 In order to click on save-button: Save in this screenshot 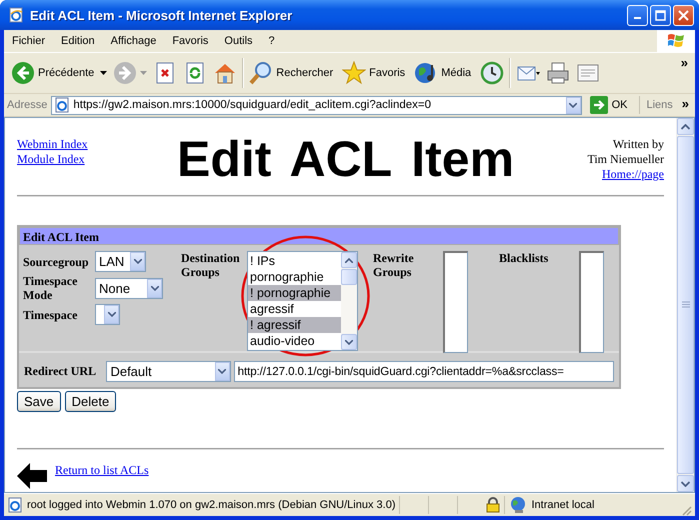, I will do `click(39, 401)`.